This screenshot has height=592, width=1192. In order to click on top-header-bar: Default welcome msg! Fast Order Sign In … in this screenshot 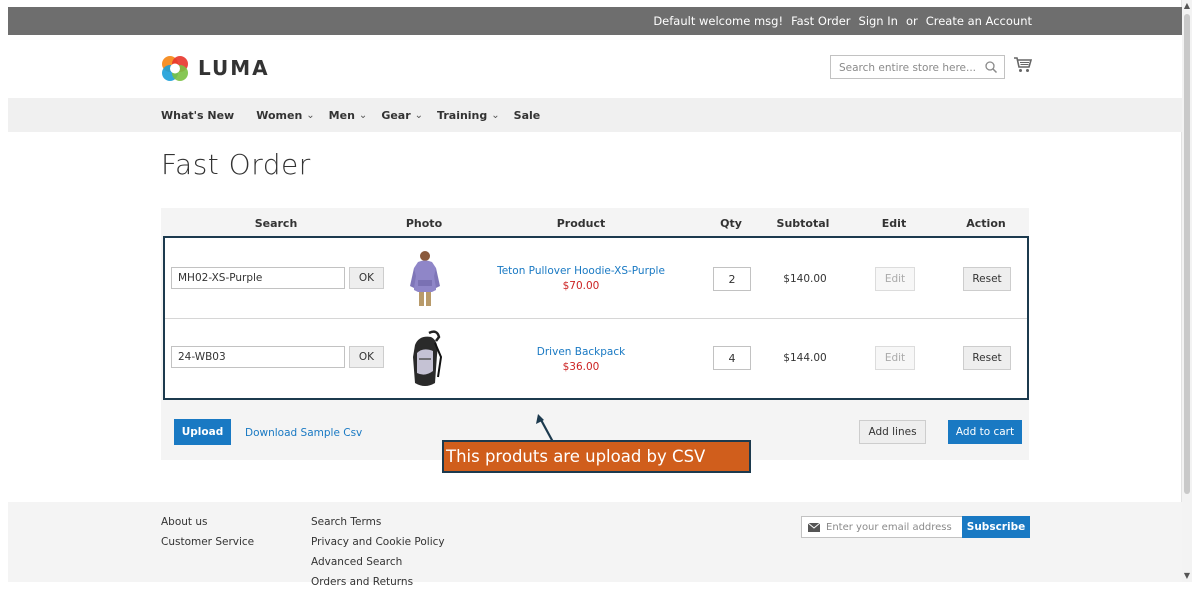, I will do `click(595, 21)`.